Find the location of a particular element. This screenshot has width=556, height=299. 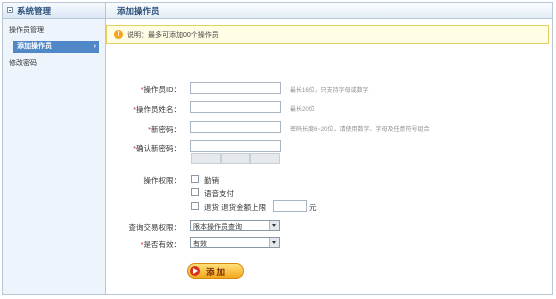

confirm-password-label: *确认新密码： is located at coordinates (157, 148).